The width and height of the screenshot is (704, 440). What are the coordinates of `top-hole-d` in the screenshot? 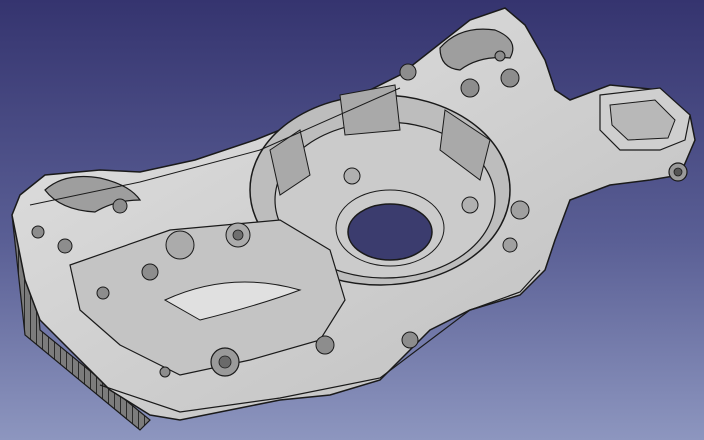 It's located at (500, 56).